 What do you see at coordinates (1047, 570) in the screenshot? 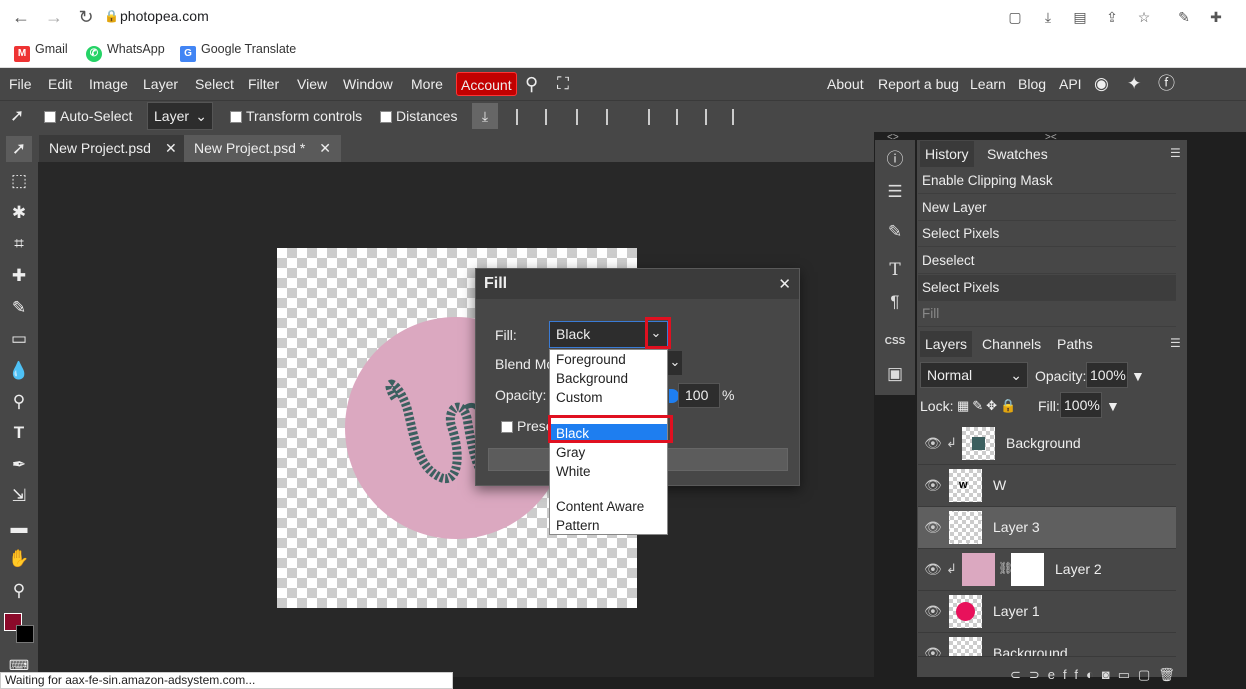
I see `layer-row: 👁 ↲ ⛓ Layer 2` at bounding box center [1047, 570].